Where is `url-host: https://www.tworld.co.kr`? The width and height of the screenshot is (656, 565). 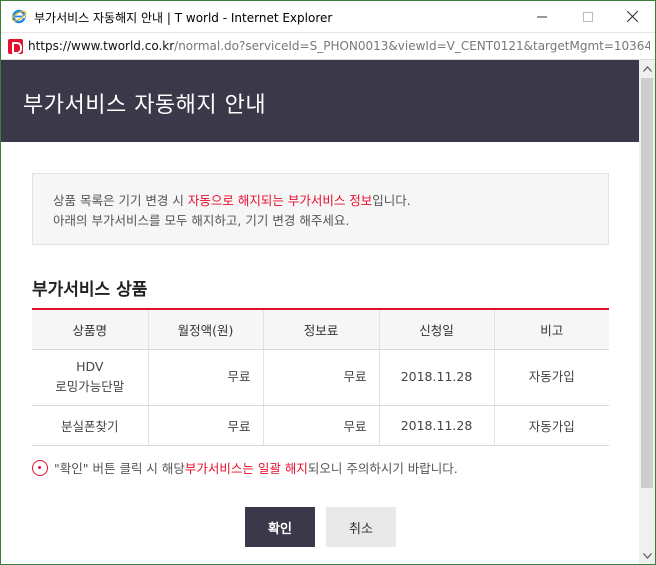 url-host: https://www.tworld.co.kr is located at coordinates (101, 46).